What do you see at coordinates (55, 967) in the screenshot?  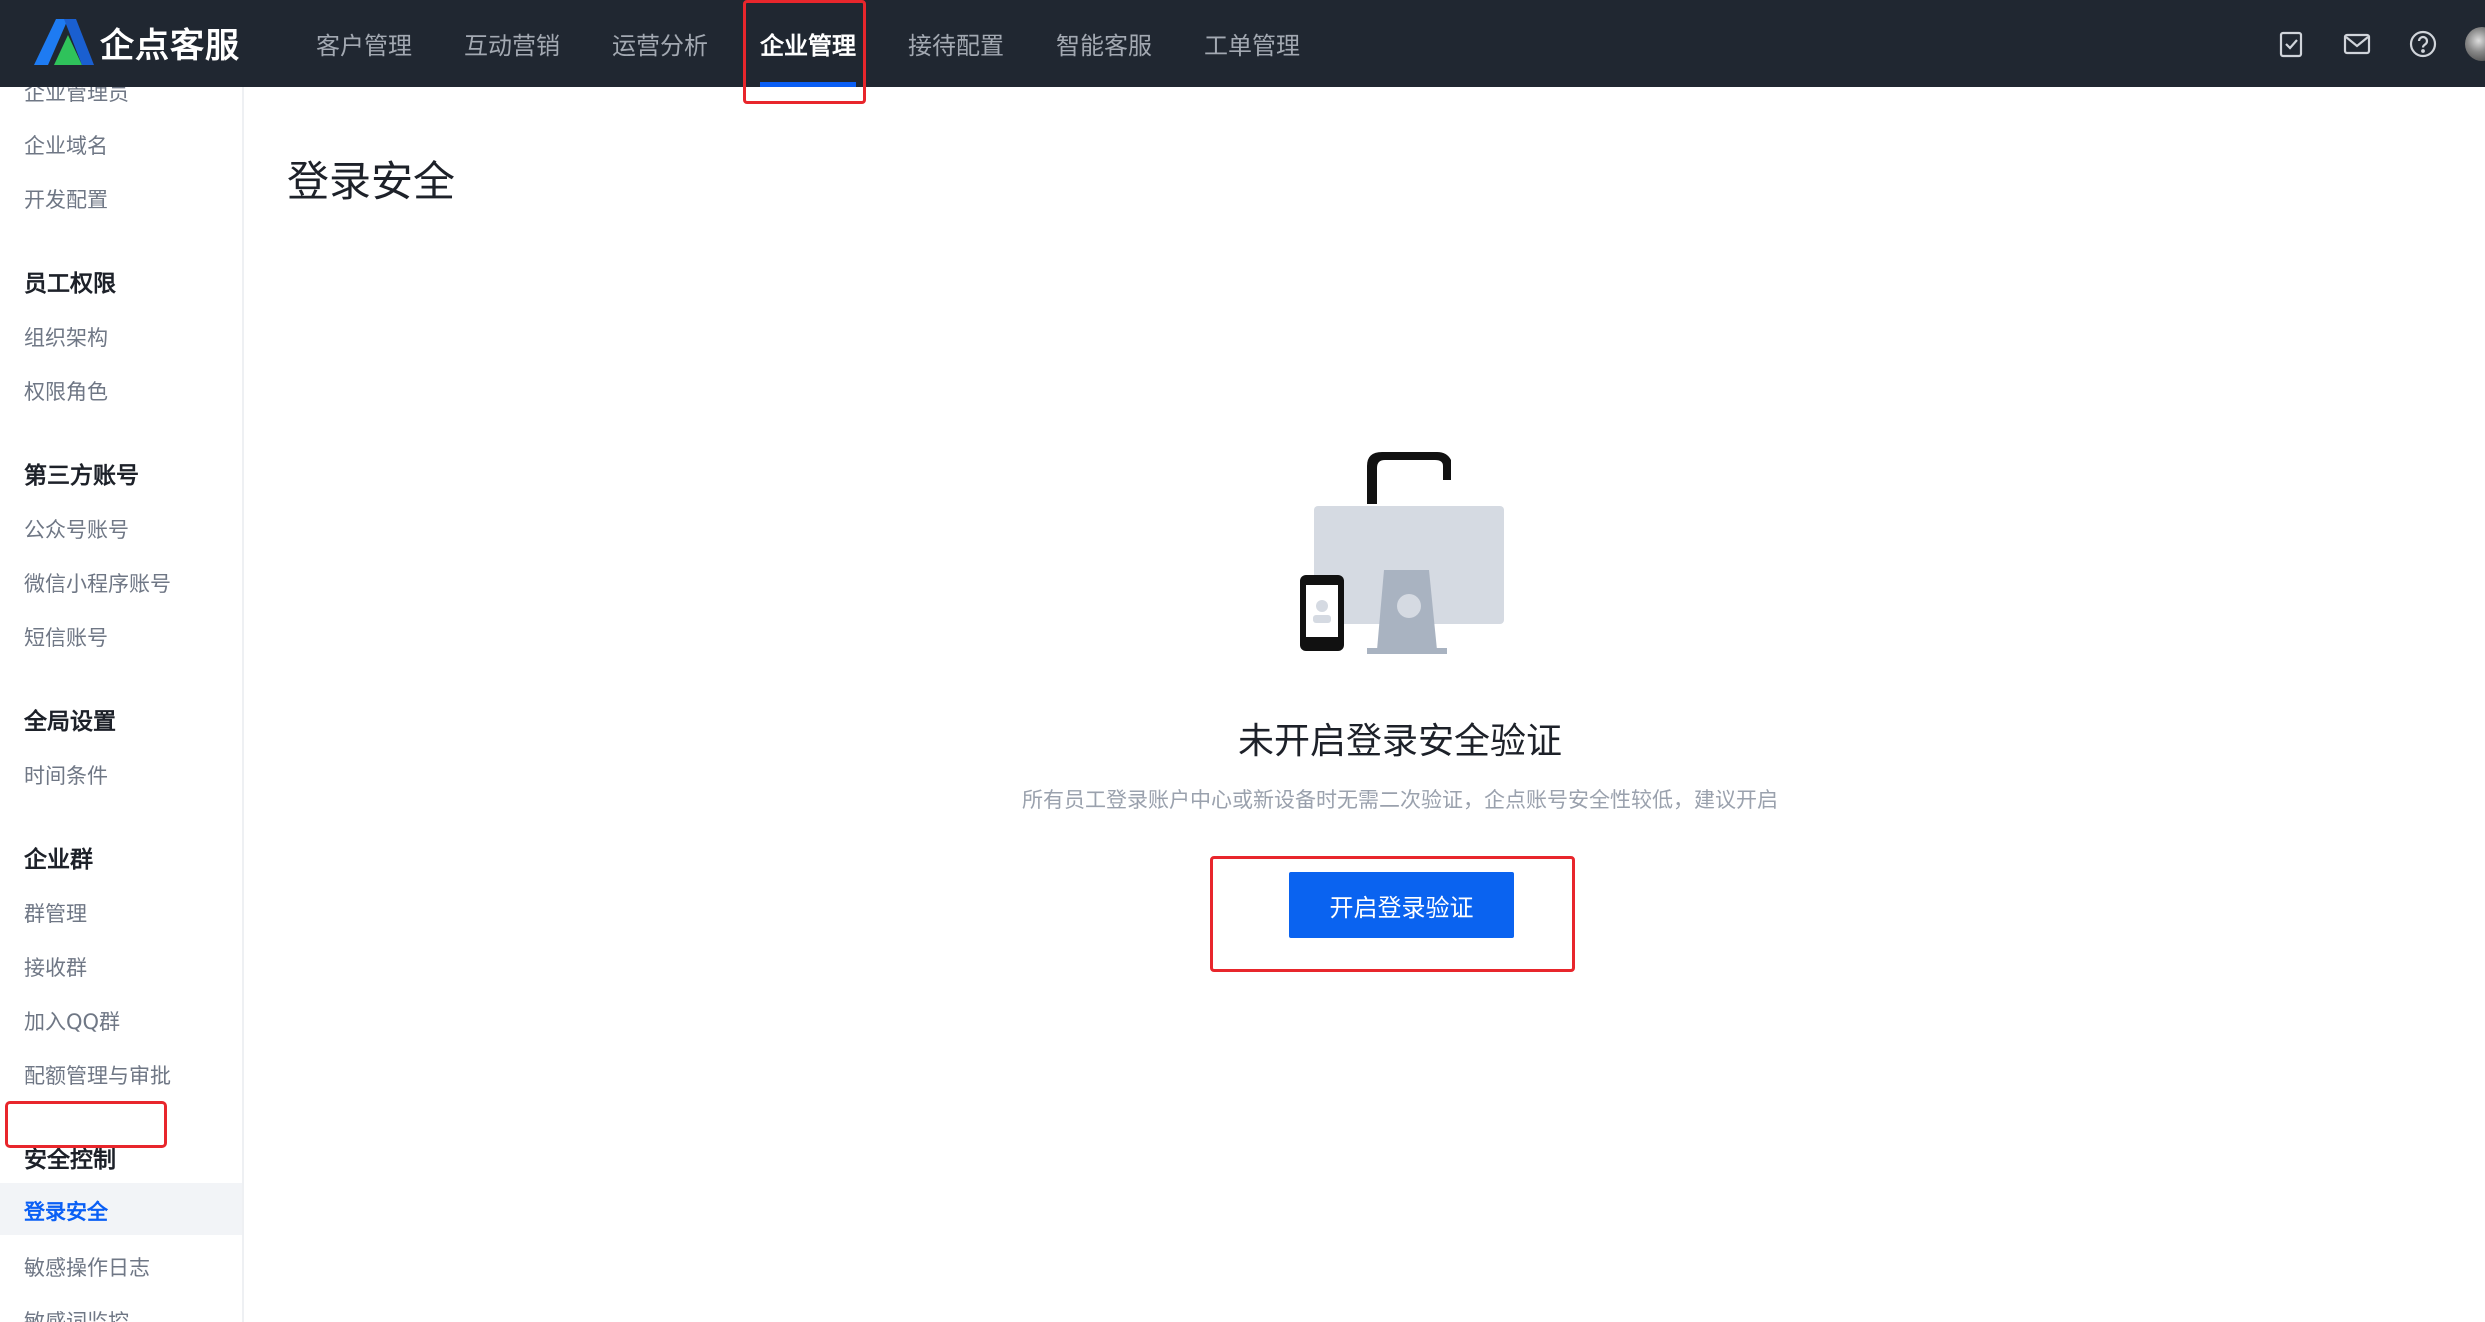 I see `sidebar-item-receive-group: 接收群` at bounding box center [55, 967].